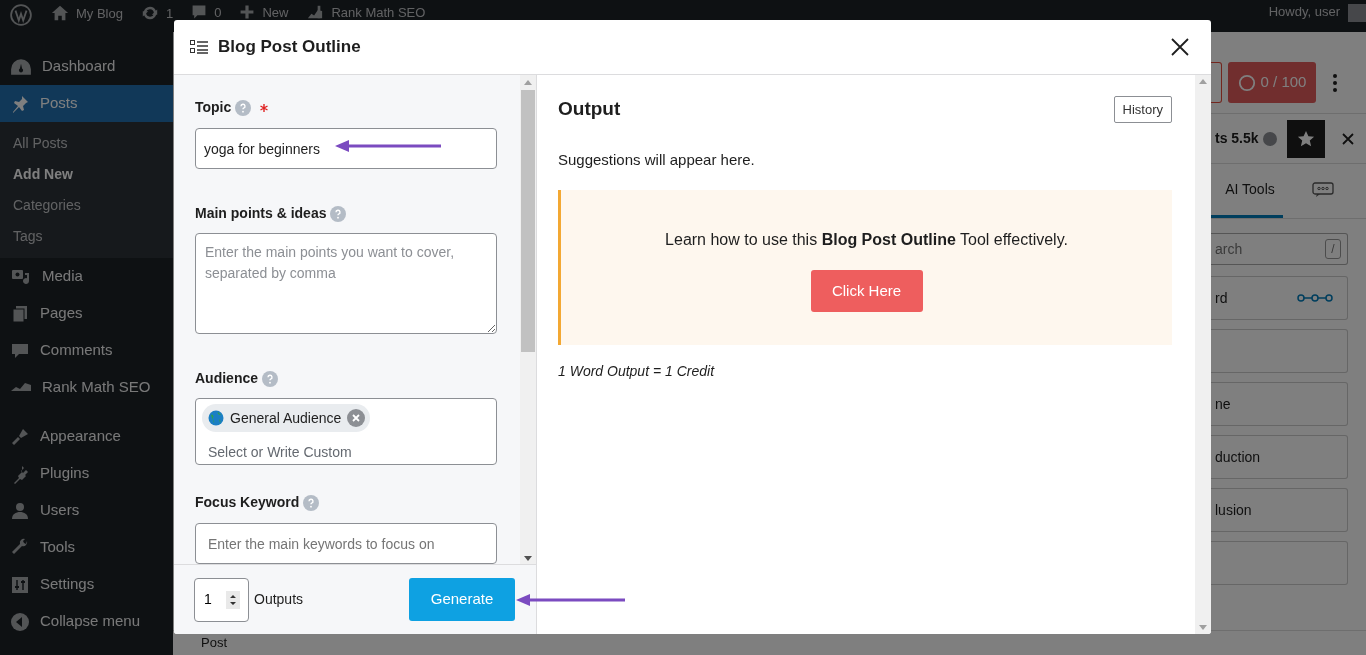 The image size is (1366, 655). Describe the element at coordinates (21, 387) in the screenshot. I see `chart-icon` at that location.